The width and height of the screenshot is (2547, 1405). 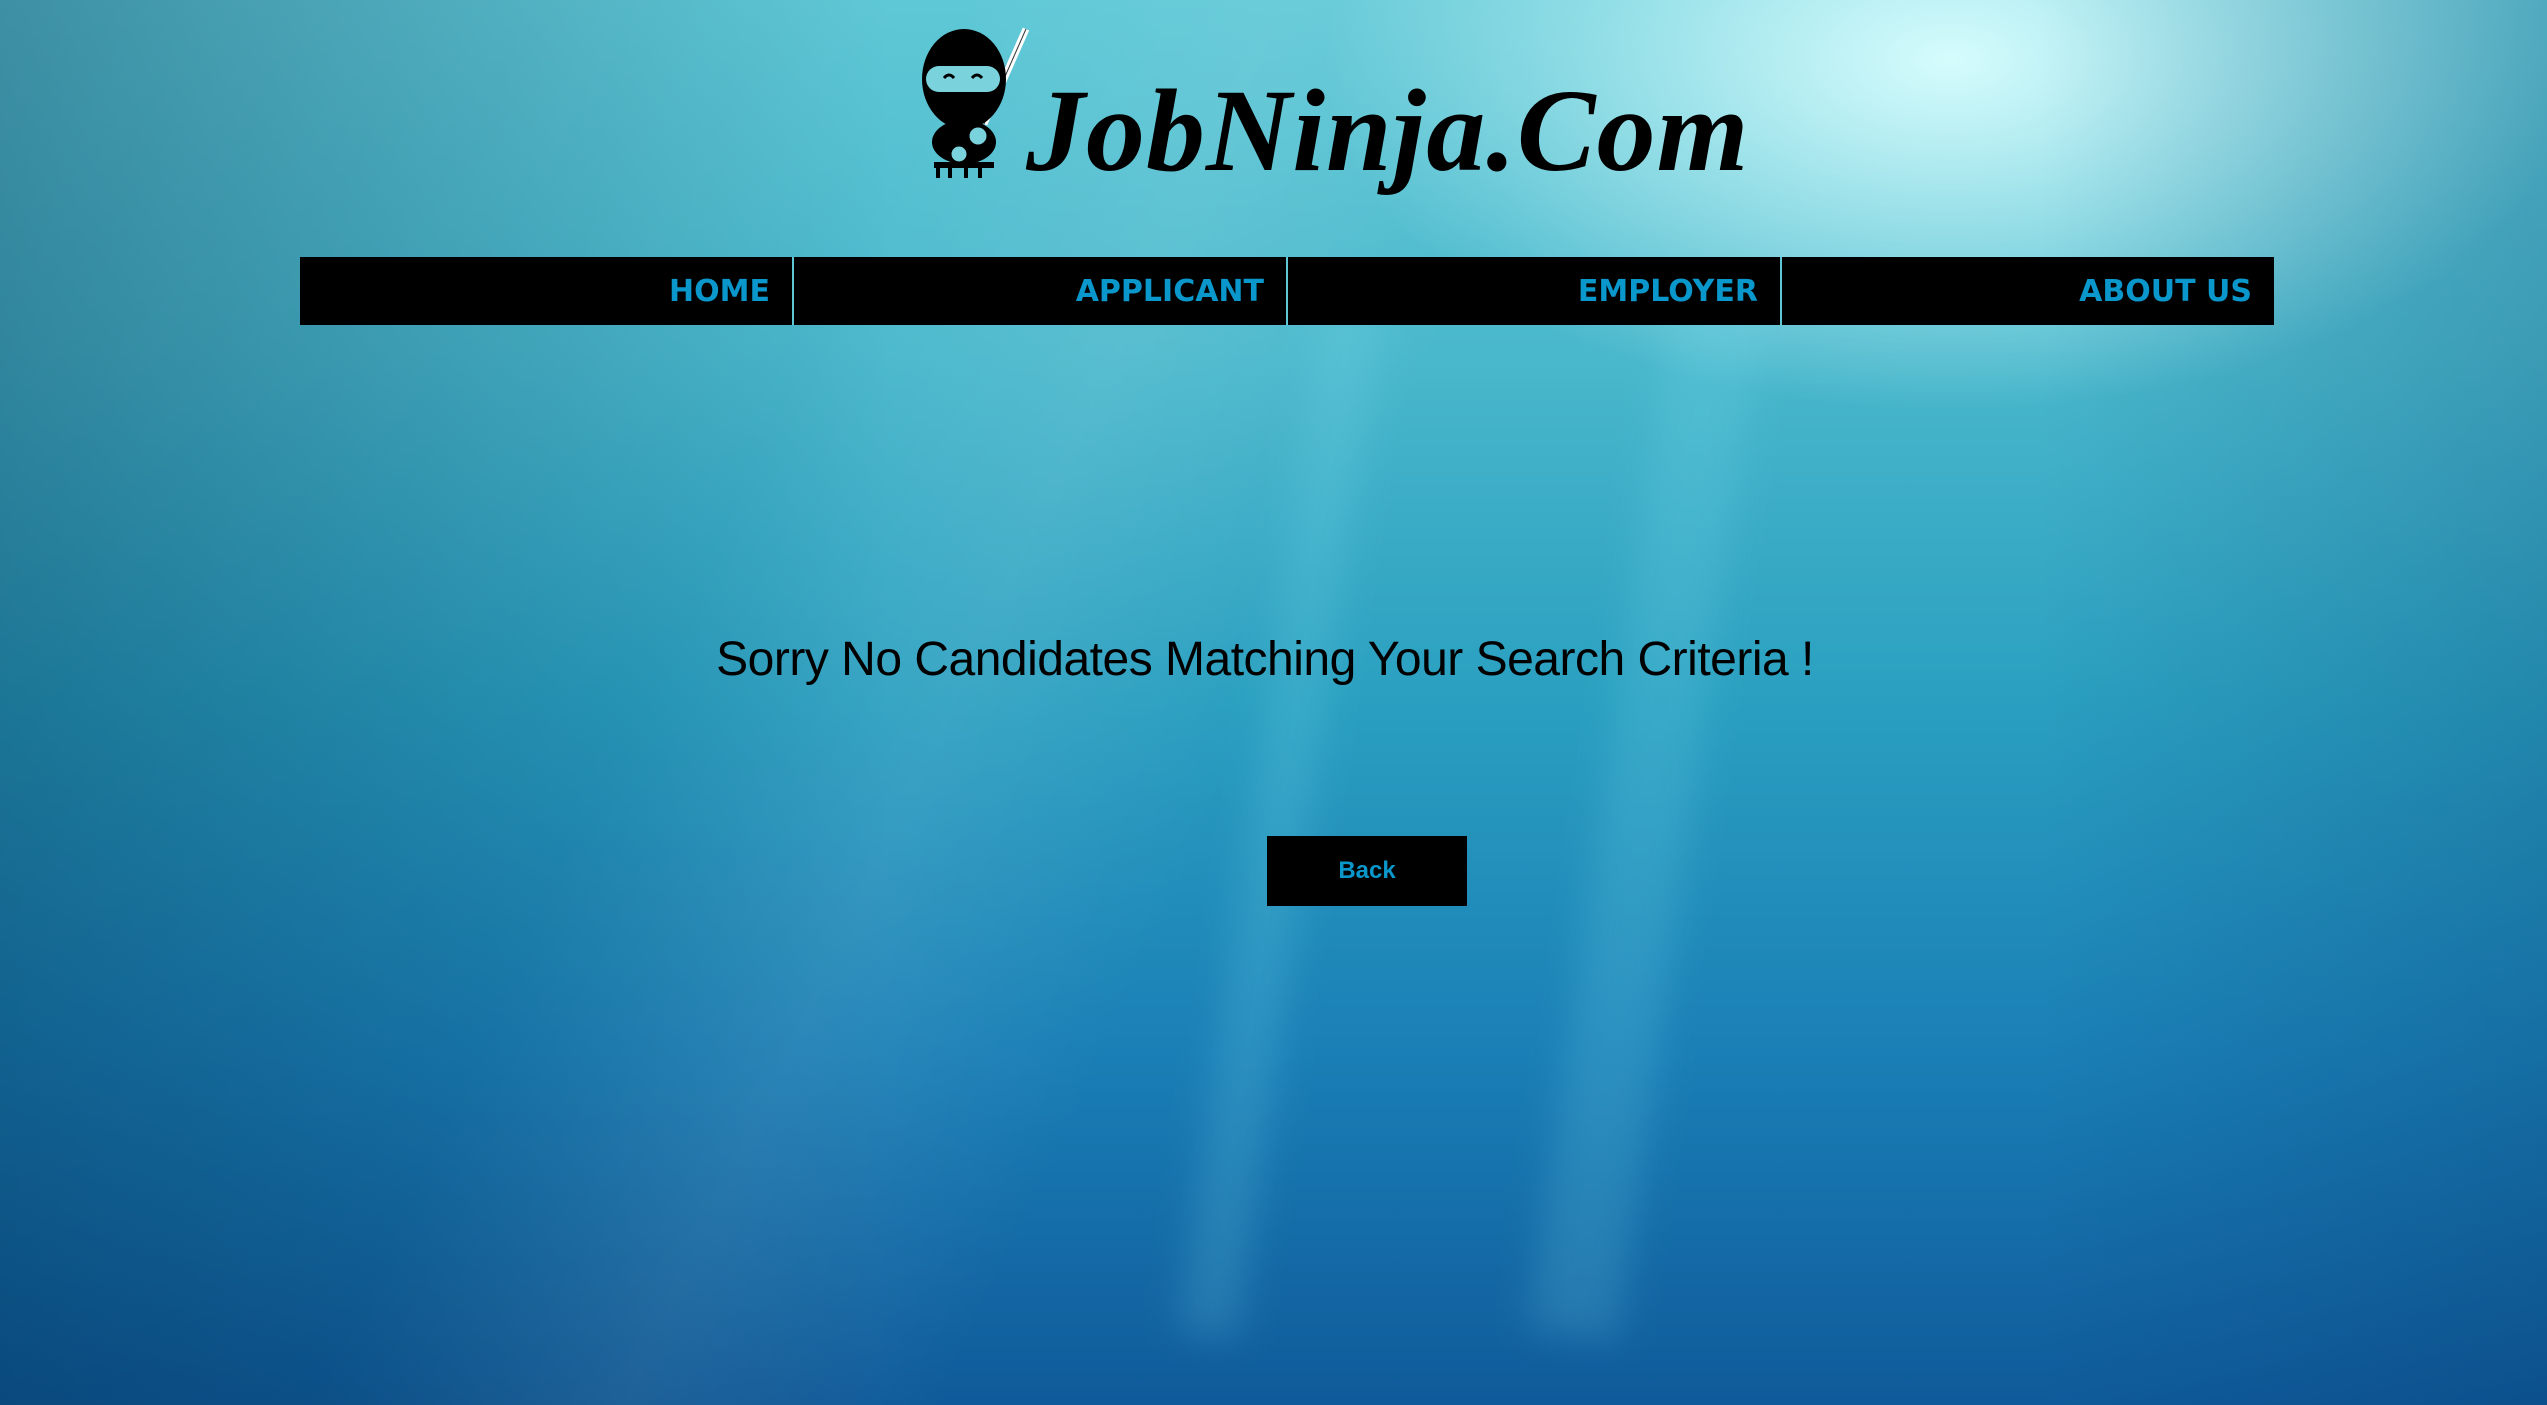 I want to click on nav-home: HOME, so click(x=546, y=291).